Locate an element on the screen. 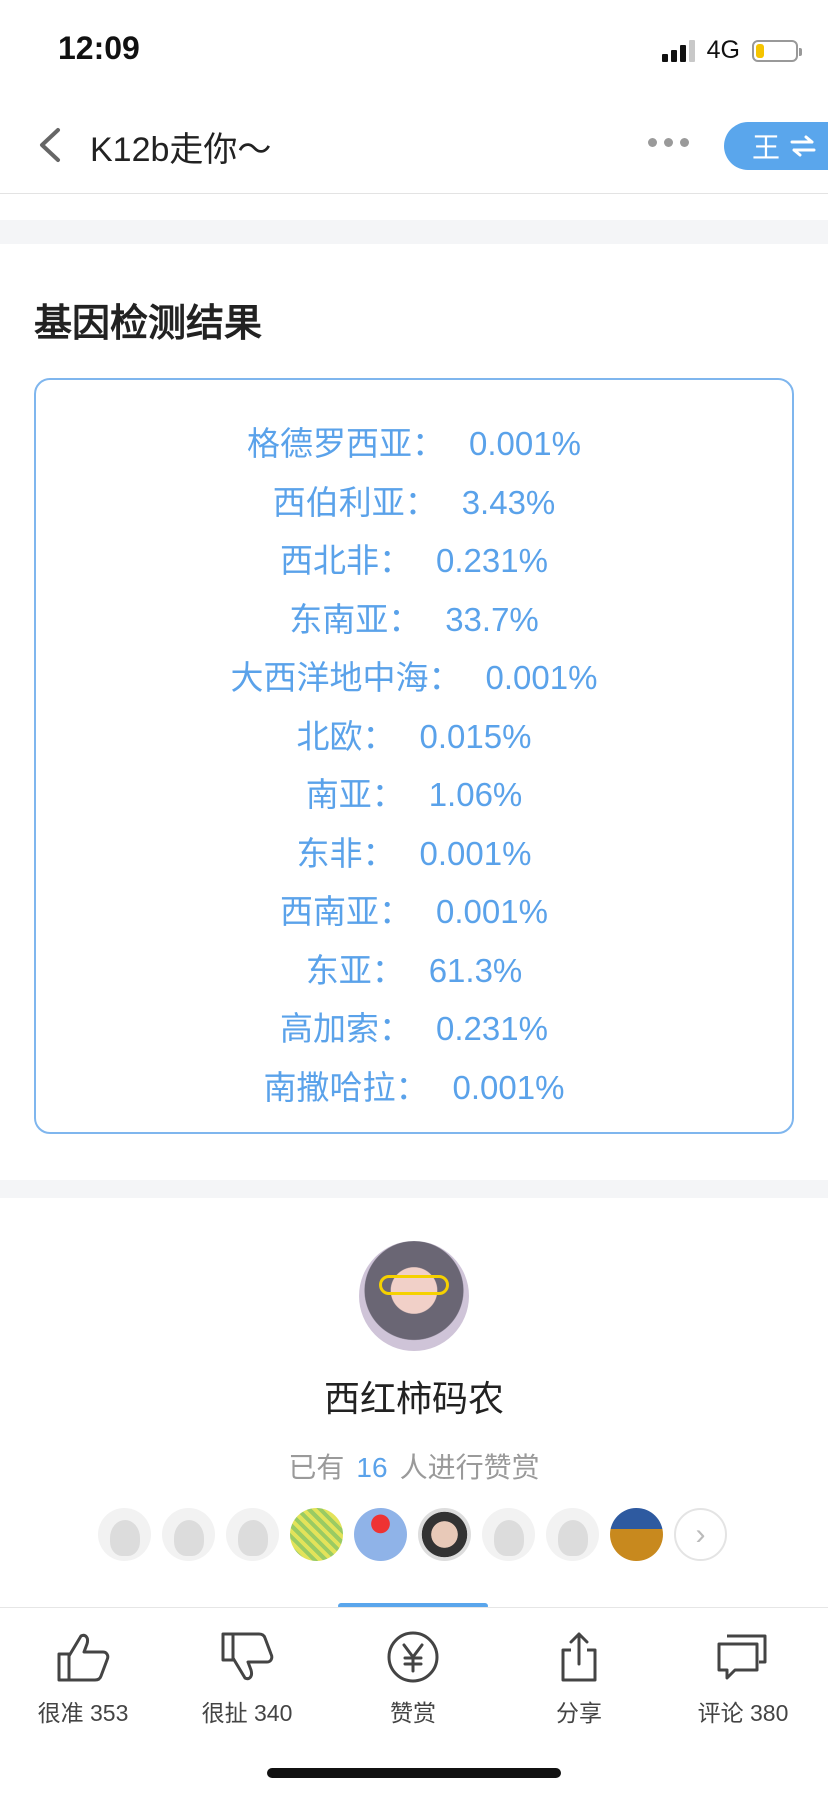  gene-result-row: 东非： 0.001% is located at coordinates (414, 854).